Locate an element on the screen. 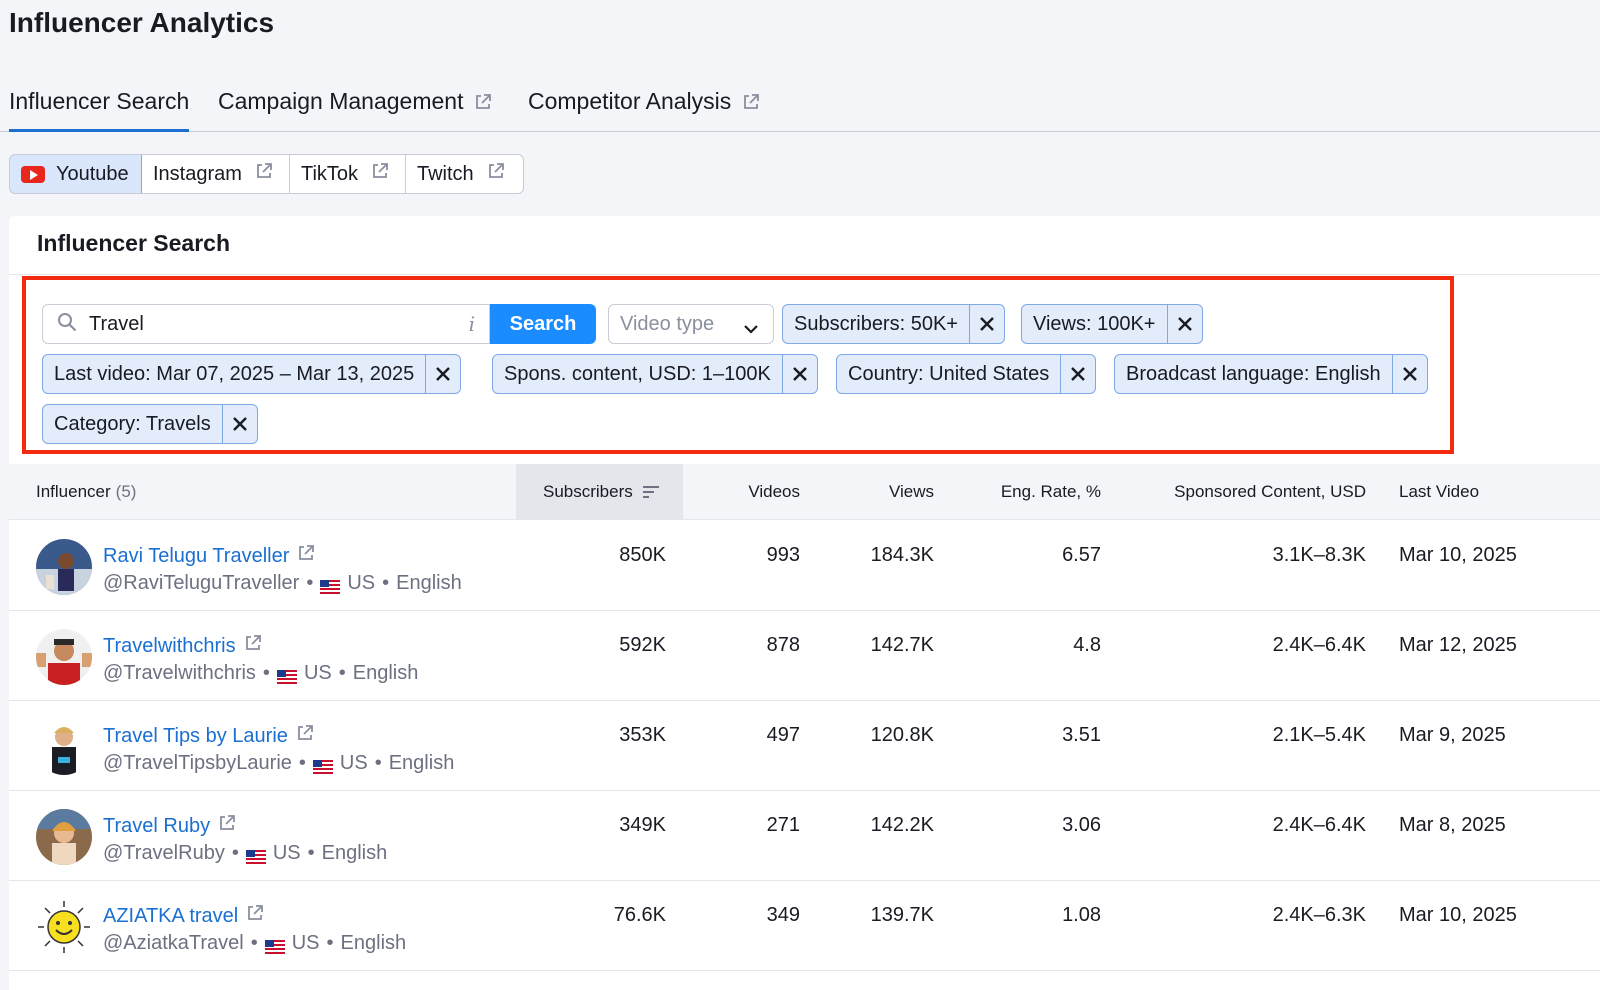 The width and height of the screenshot is (1600, 990). column-header-label: Influencer is located at coordinates (73, 491).